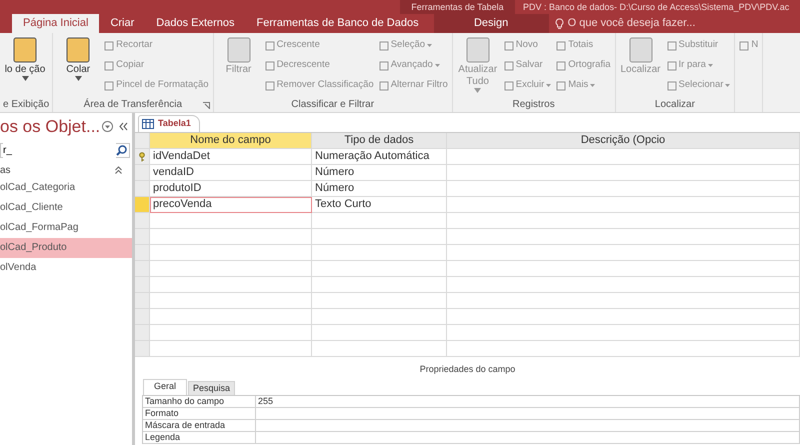  I want to click on column-header: Nome do campo, so click(231, 141).